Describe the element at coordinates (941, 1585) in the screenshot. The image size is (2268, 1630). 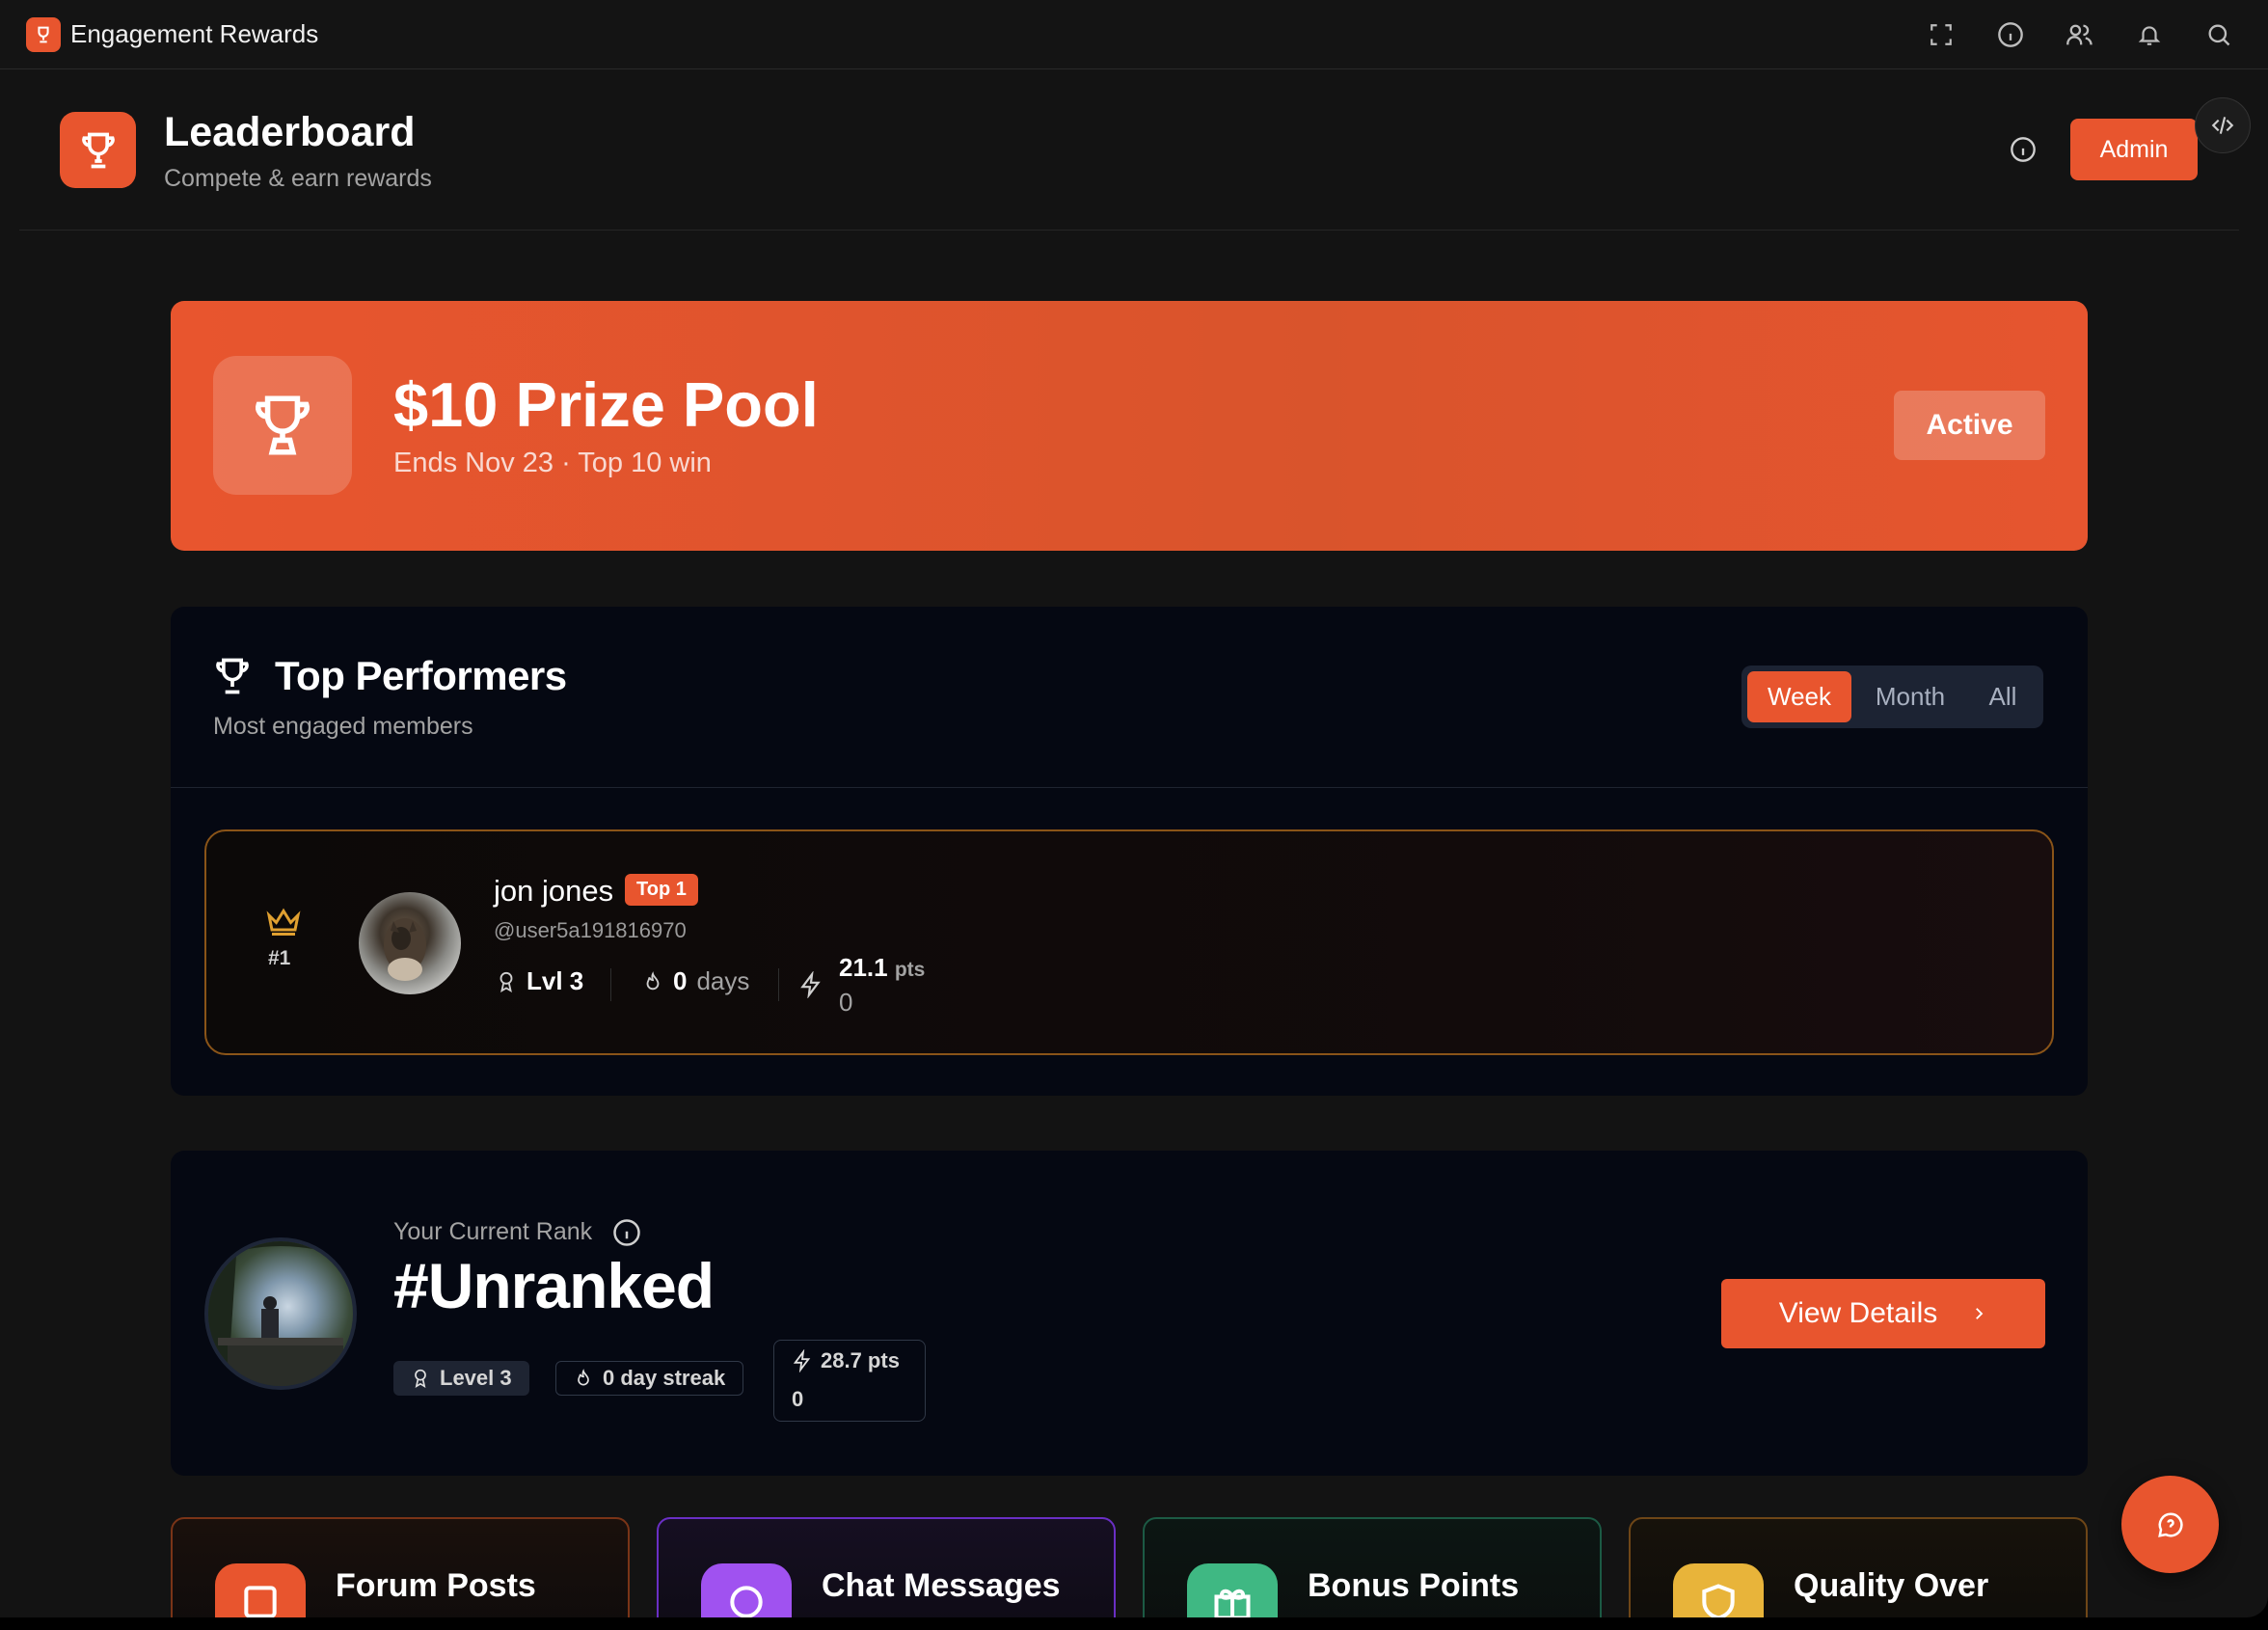
I see `category-title: Chat Messages` at that location.